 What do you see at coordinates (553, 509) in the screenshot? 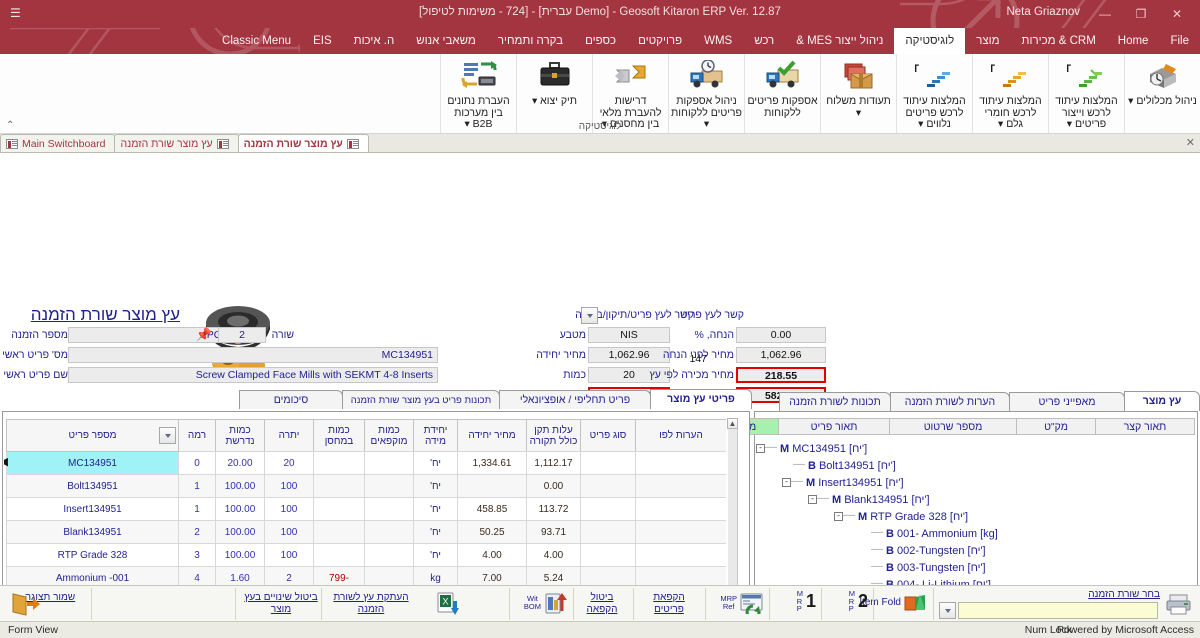
I see `table-cell-std_cost: 113.72` at bounding box center [553, 509].